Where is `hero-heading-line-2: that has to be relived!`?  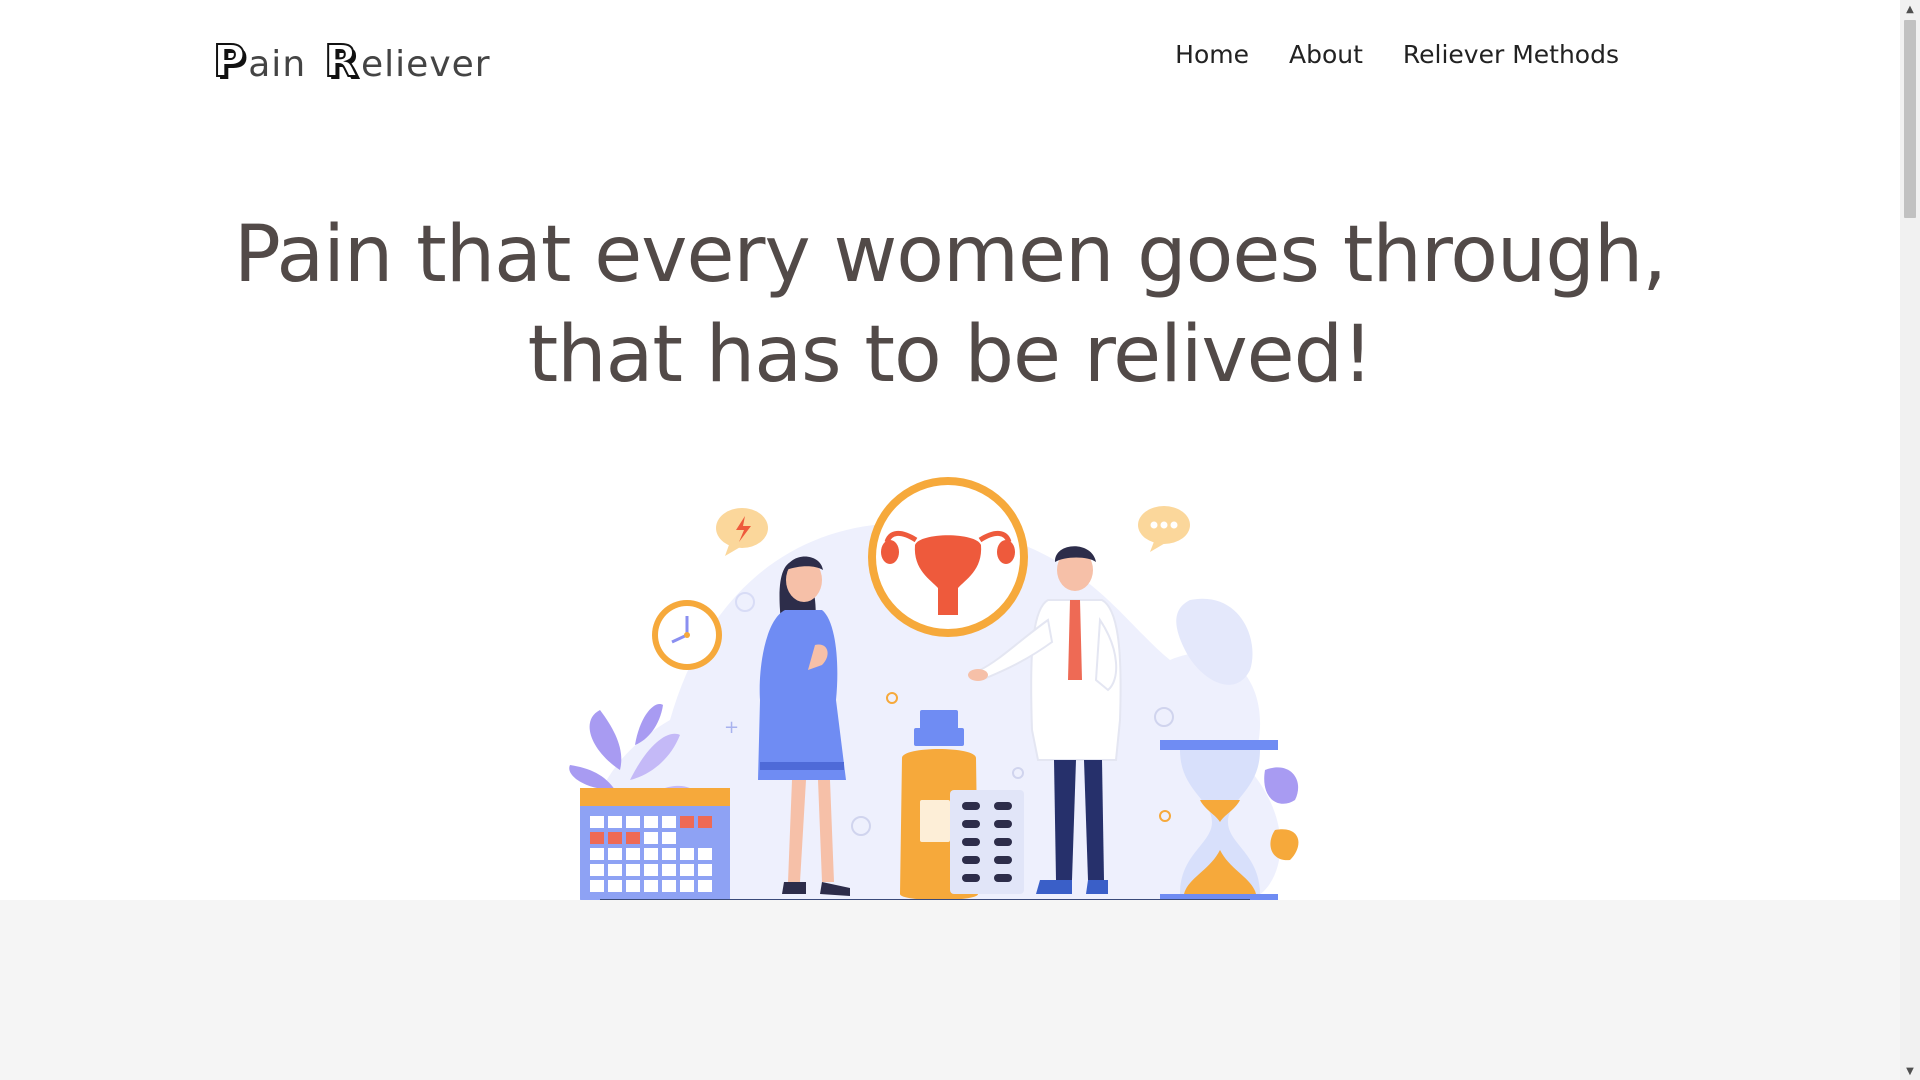
hero-heading-line-2: that has to be relived! is located at coordinates (950, 355).